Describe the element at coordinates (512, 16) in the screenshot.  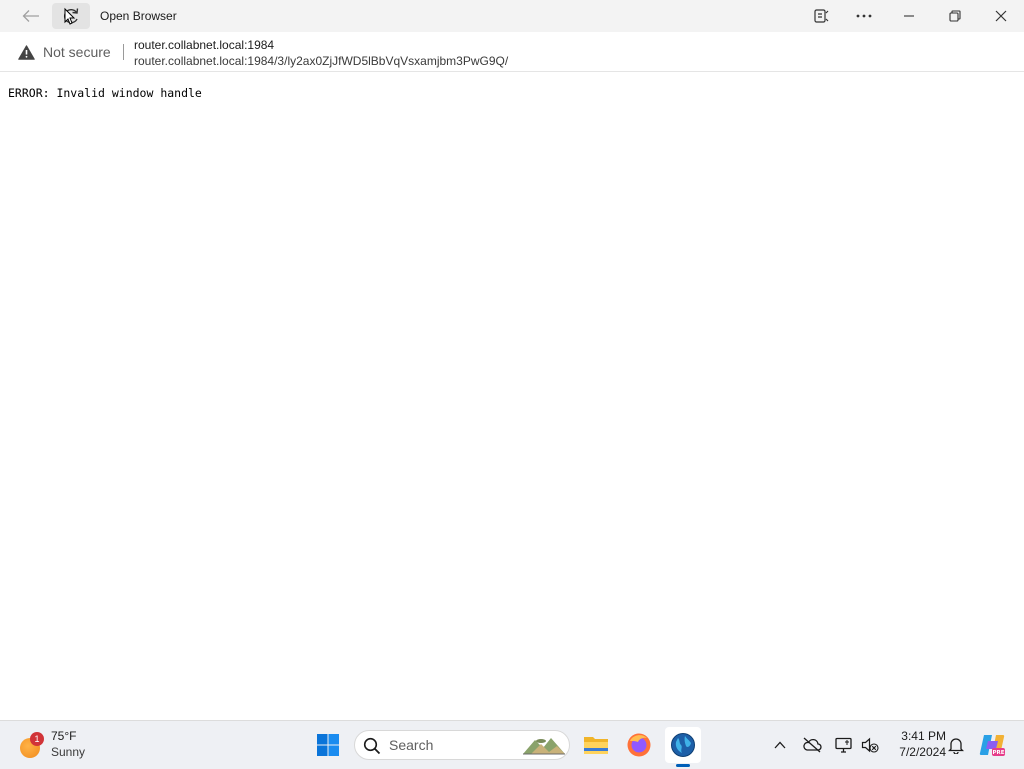
I see `title-bar: Open Browser` at that location.